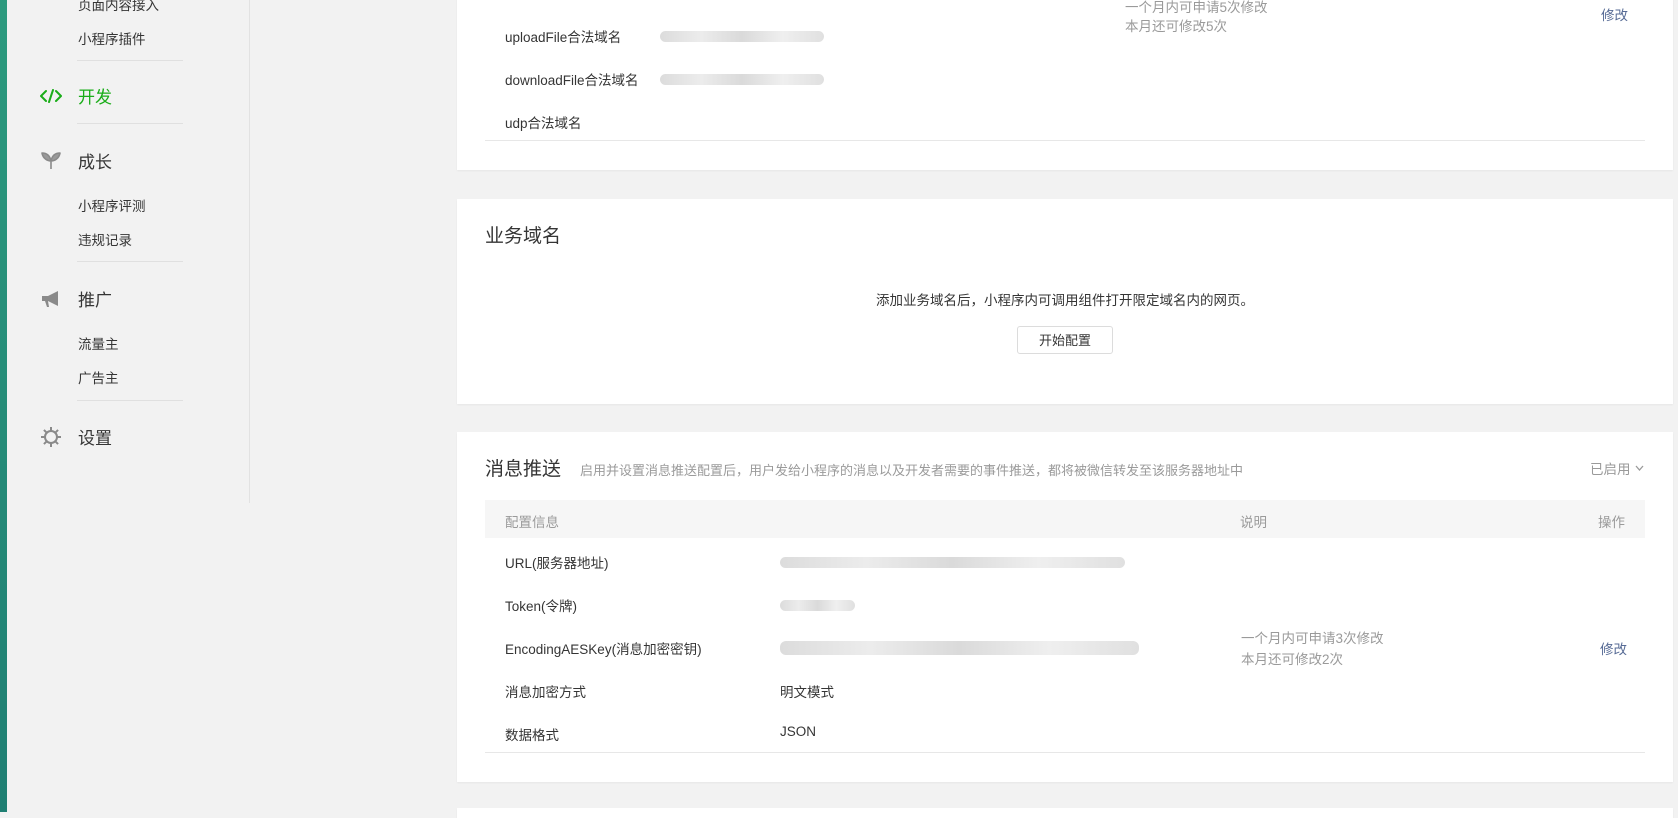 This screenshot has width=1678, height=818. What do you see at coordinates (541, 606) in the screenshot?
I see `token-label: Token(令牌)` at bounding box center [541, 606].